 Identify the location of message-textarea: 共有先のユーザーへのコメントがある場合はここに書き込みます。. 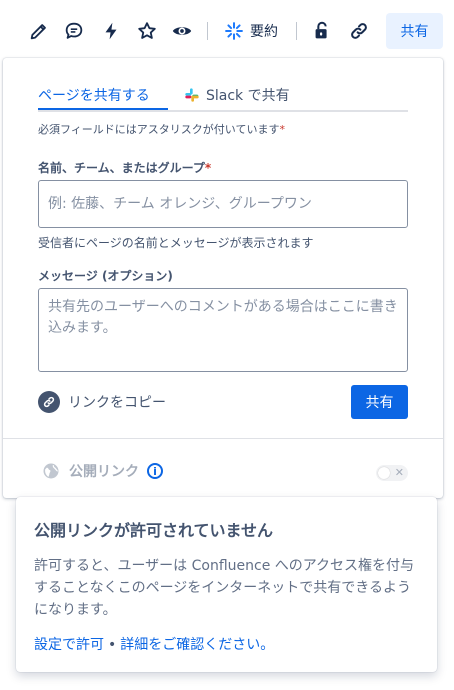
(223, 330).